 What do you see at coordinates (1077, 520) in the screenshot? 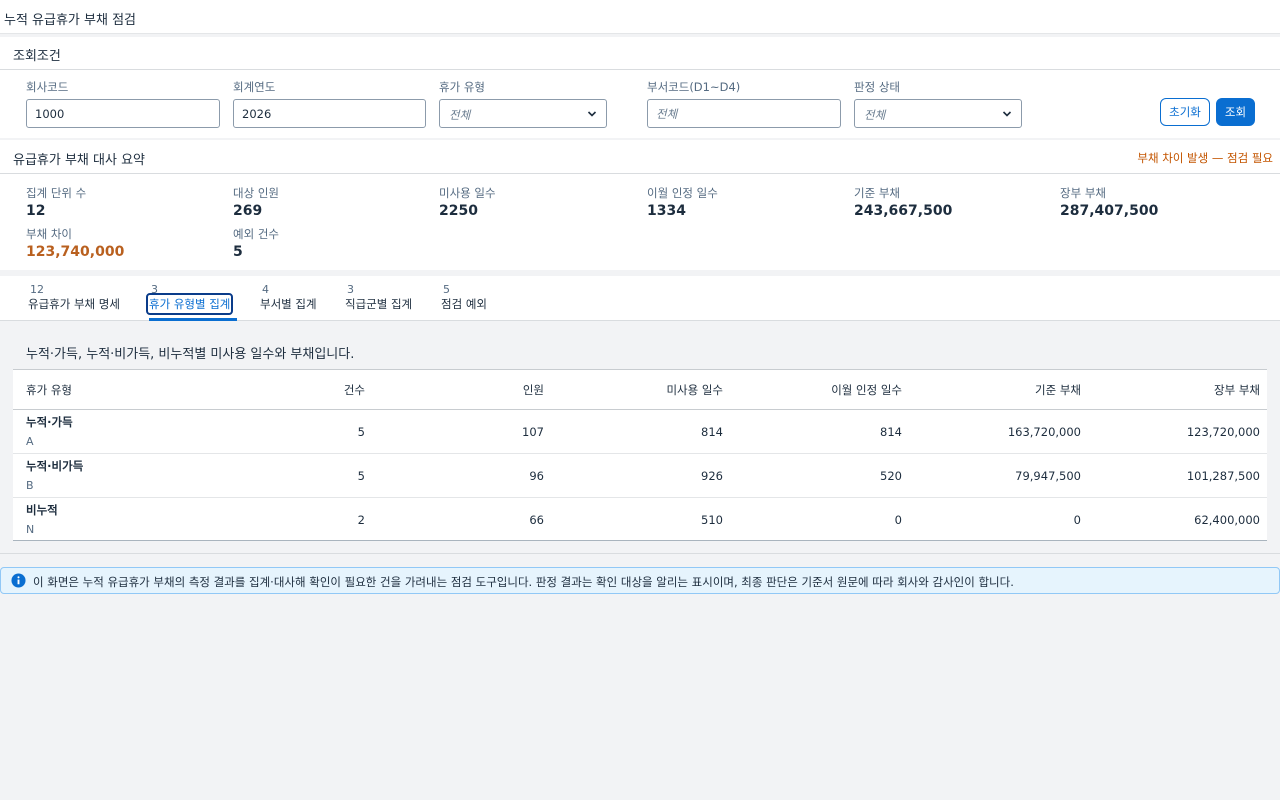
I see `cell-base-liability: 0` at bounding box center [1077, 520].